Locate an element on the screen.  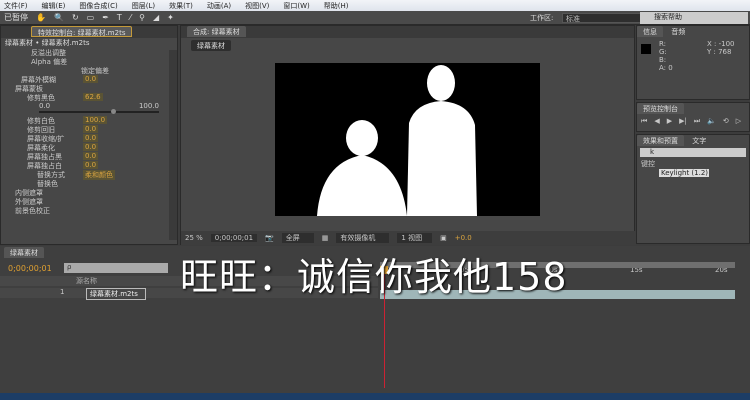
property-label: 屏幕柔化 is located at coordinates (41, 148).